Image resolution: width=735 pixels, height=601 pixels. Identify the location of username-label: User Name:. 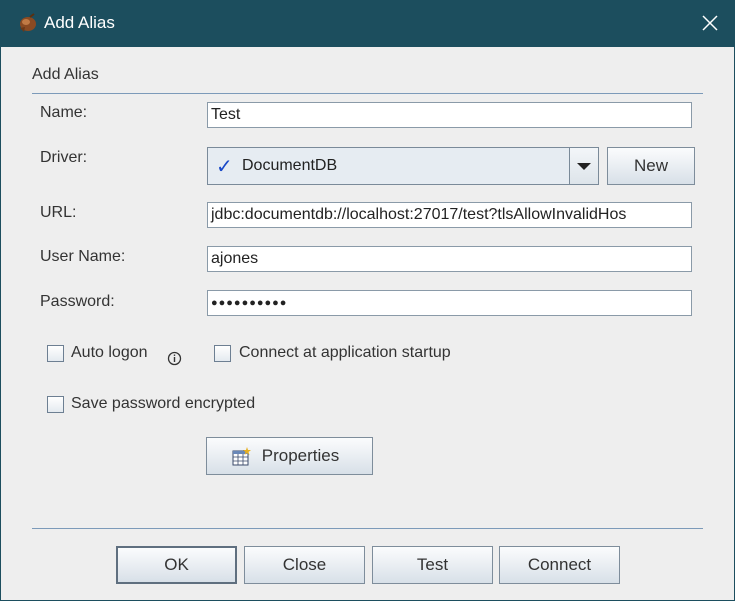
(83, 256).